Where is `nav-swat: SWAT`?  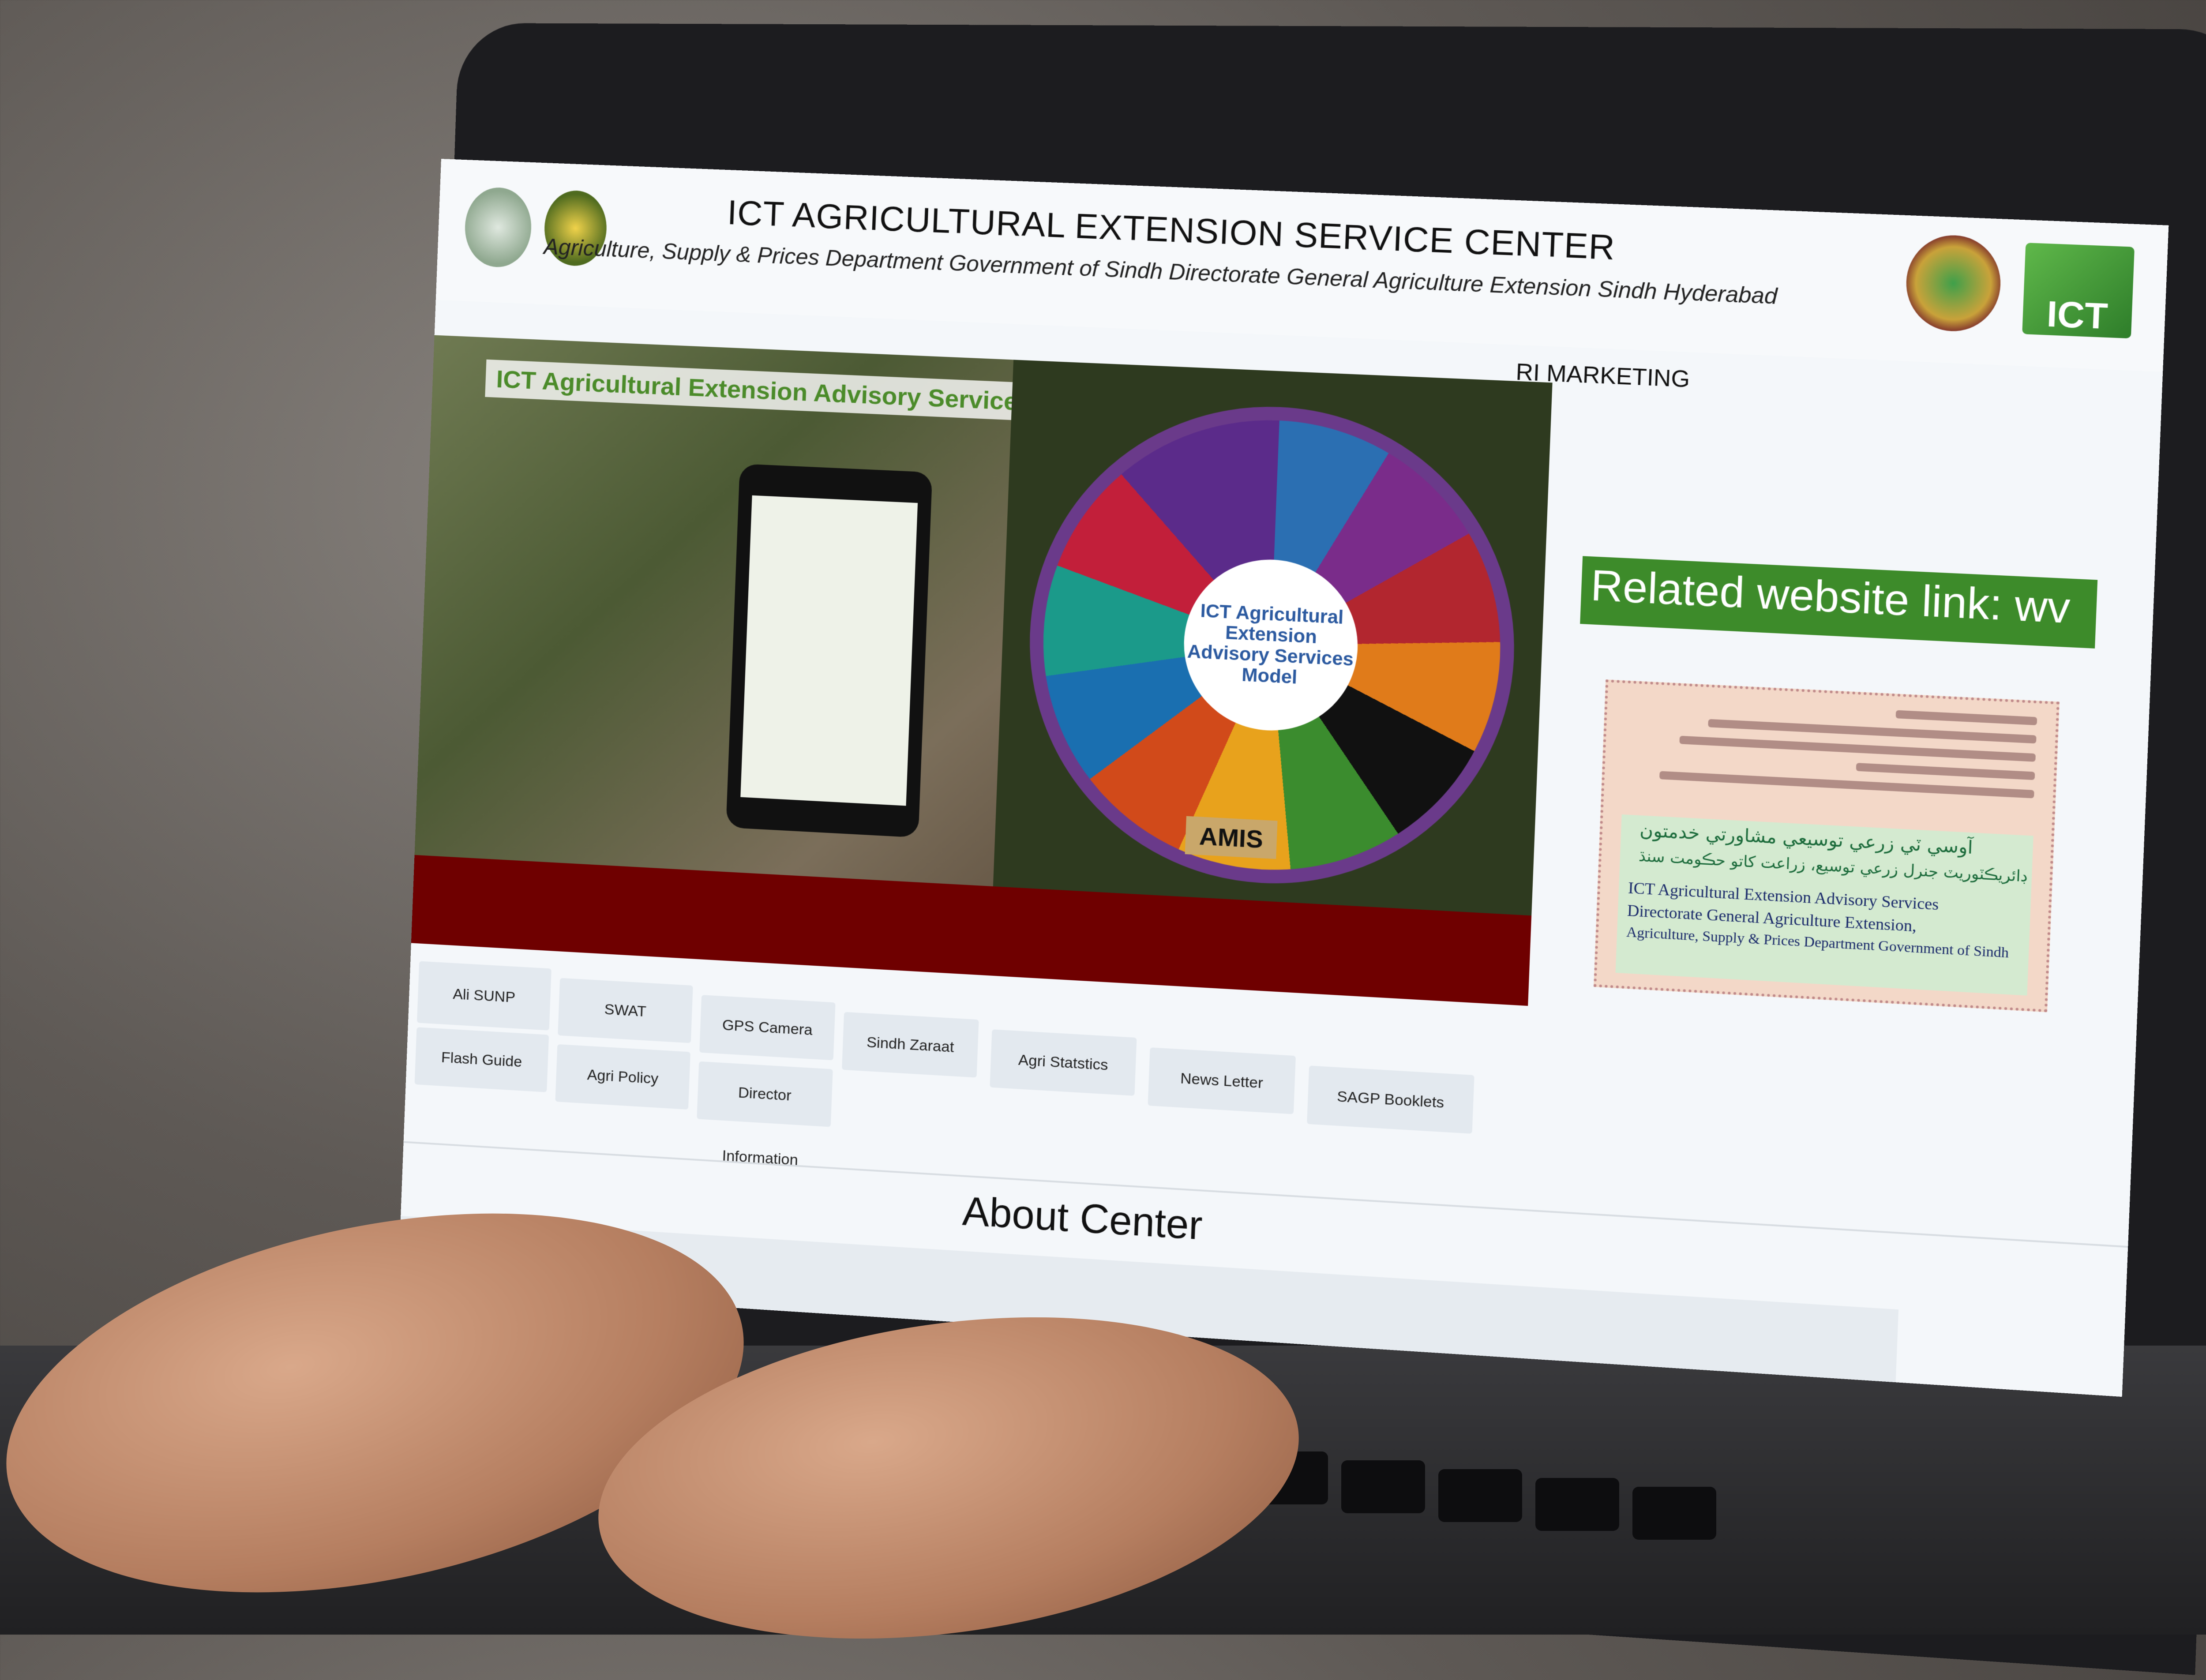 nav-swat: SWAT is located at coordinates (625, 1010).